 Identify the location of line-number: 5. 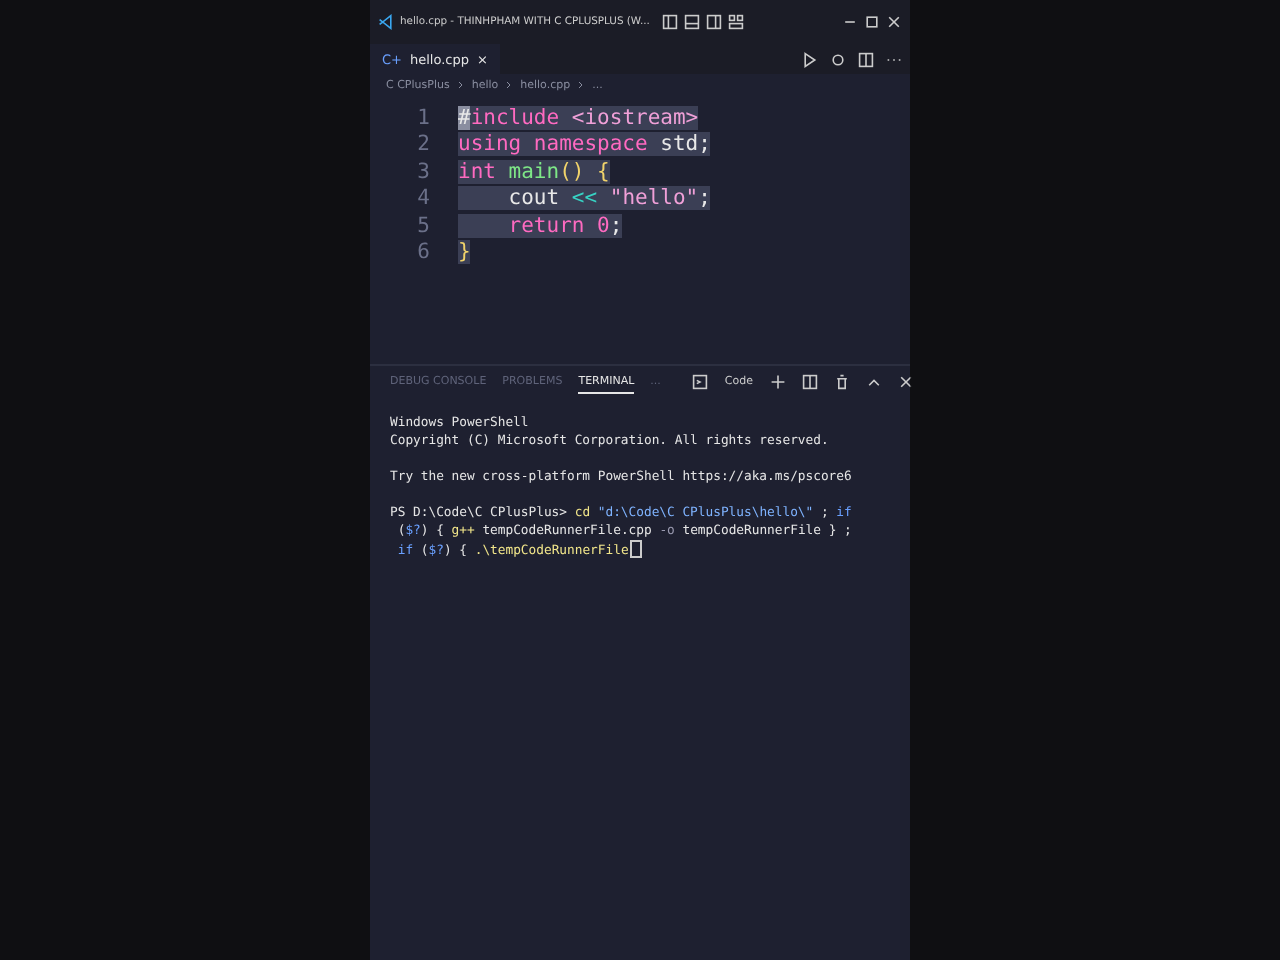
(423, 225).